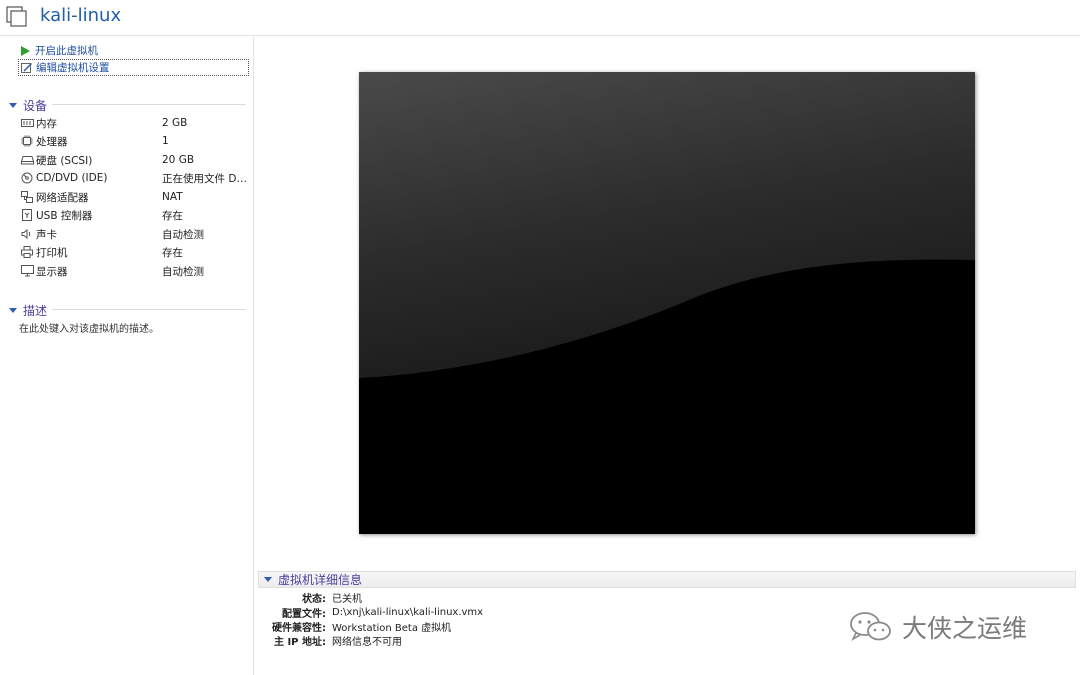  Describe the element at coordinates (16, 16) in the screenshot. I see `vm-window-icon` at that location.